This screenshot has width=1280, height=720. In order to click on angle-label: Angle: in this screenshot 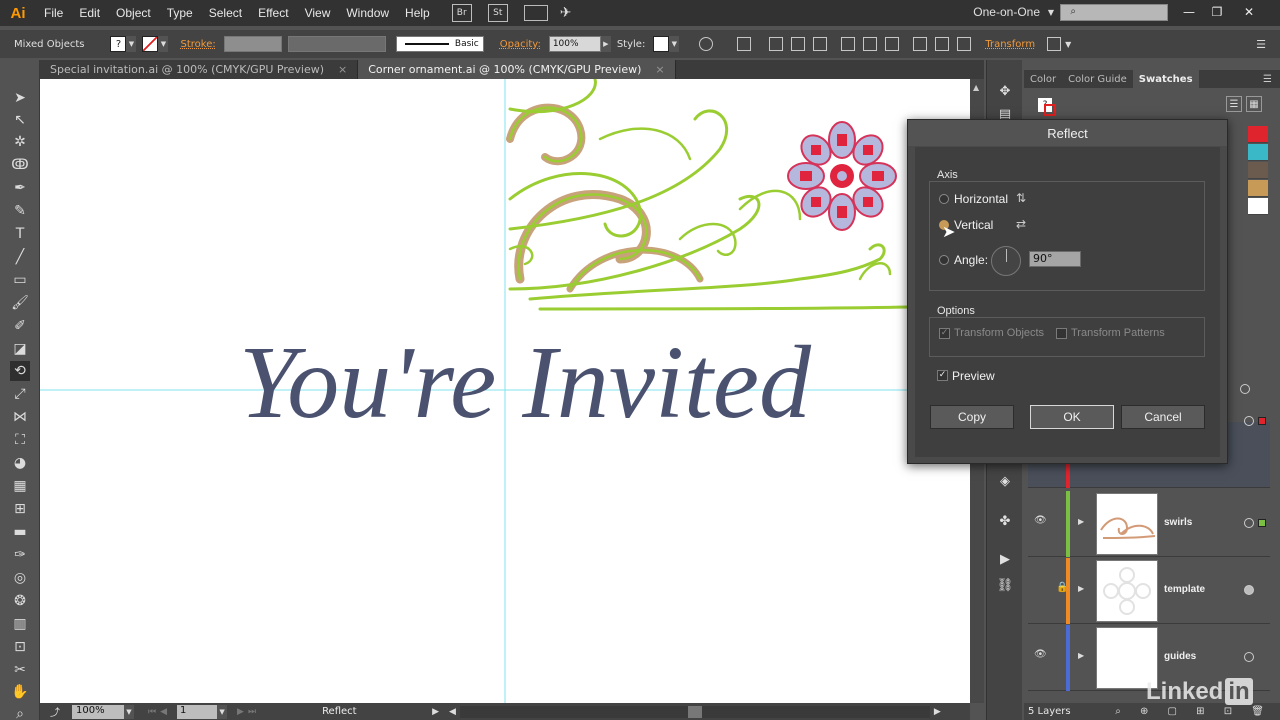, I will do `click(971, 260)`.